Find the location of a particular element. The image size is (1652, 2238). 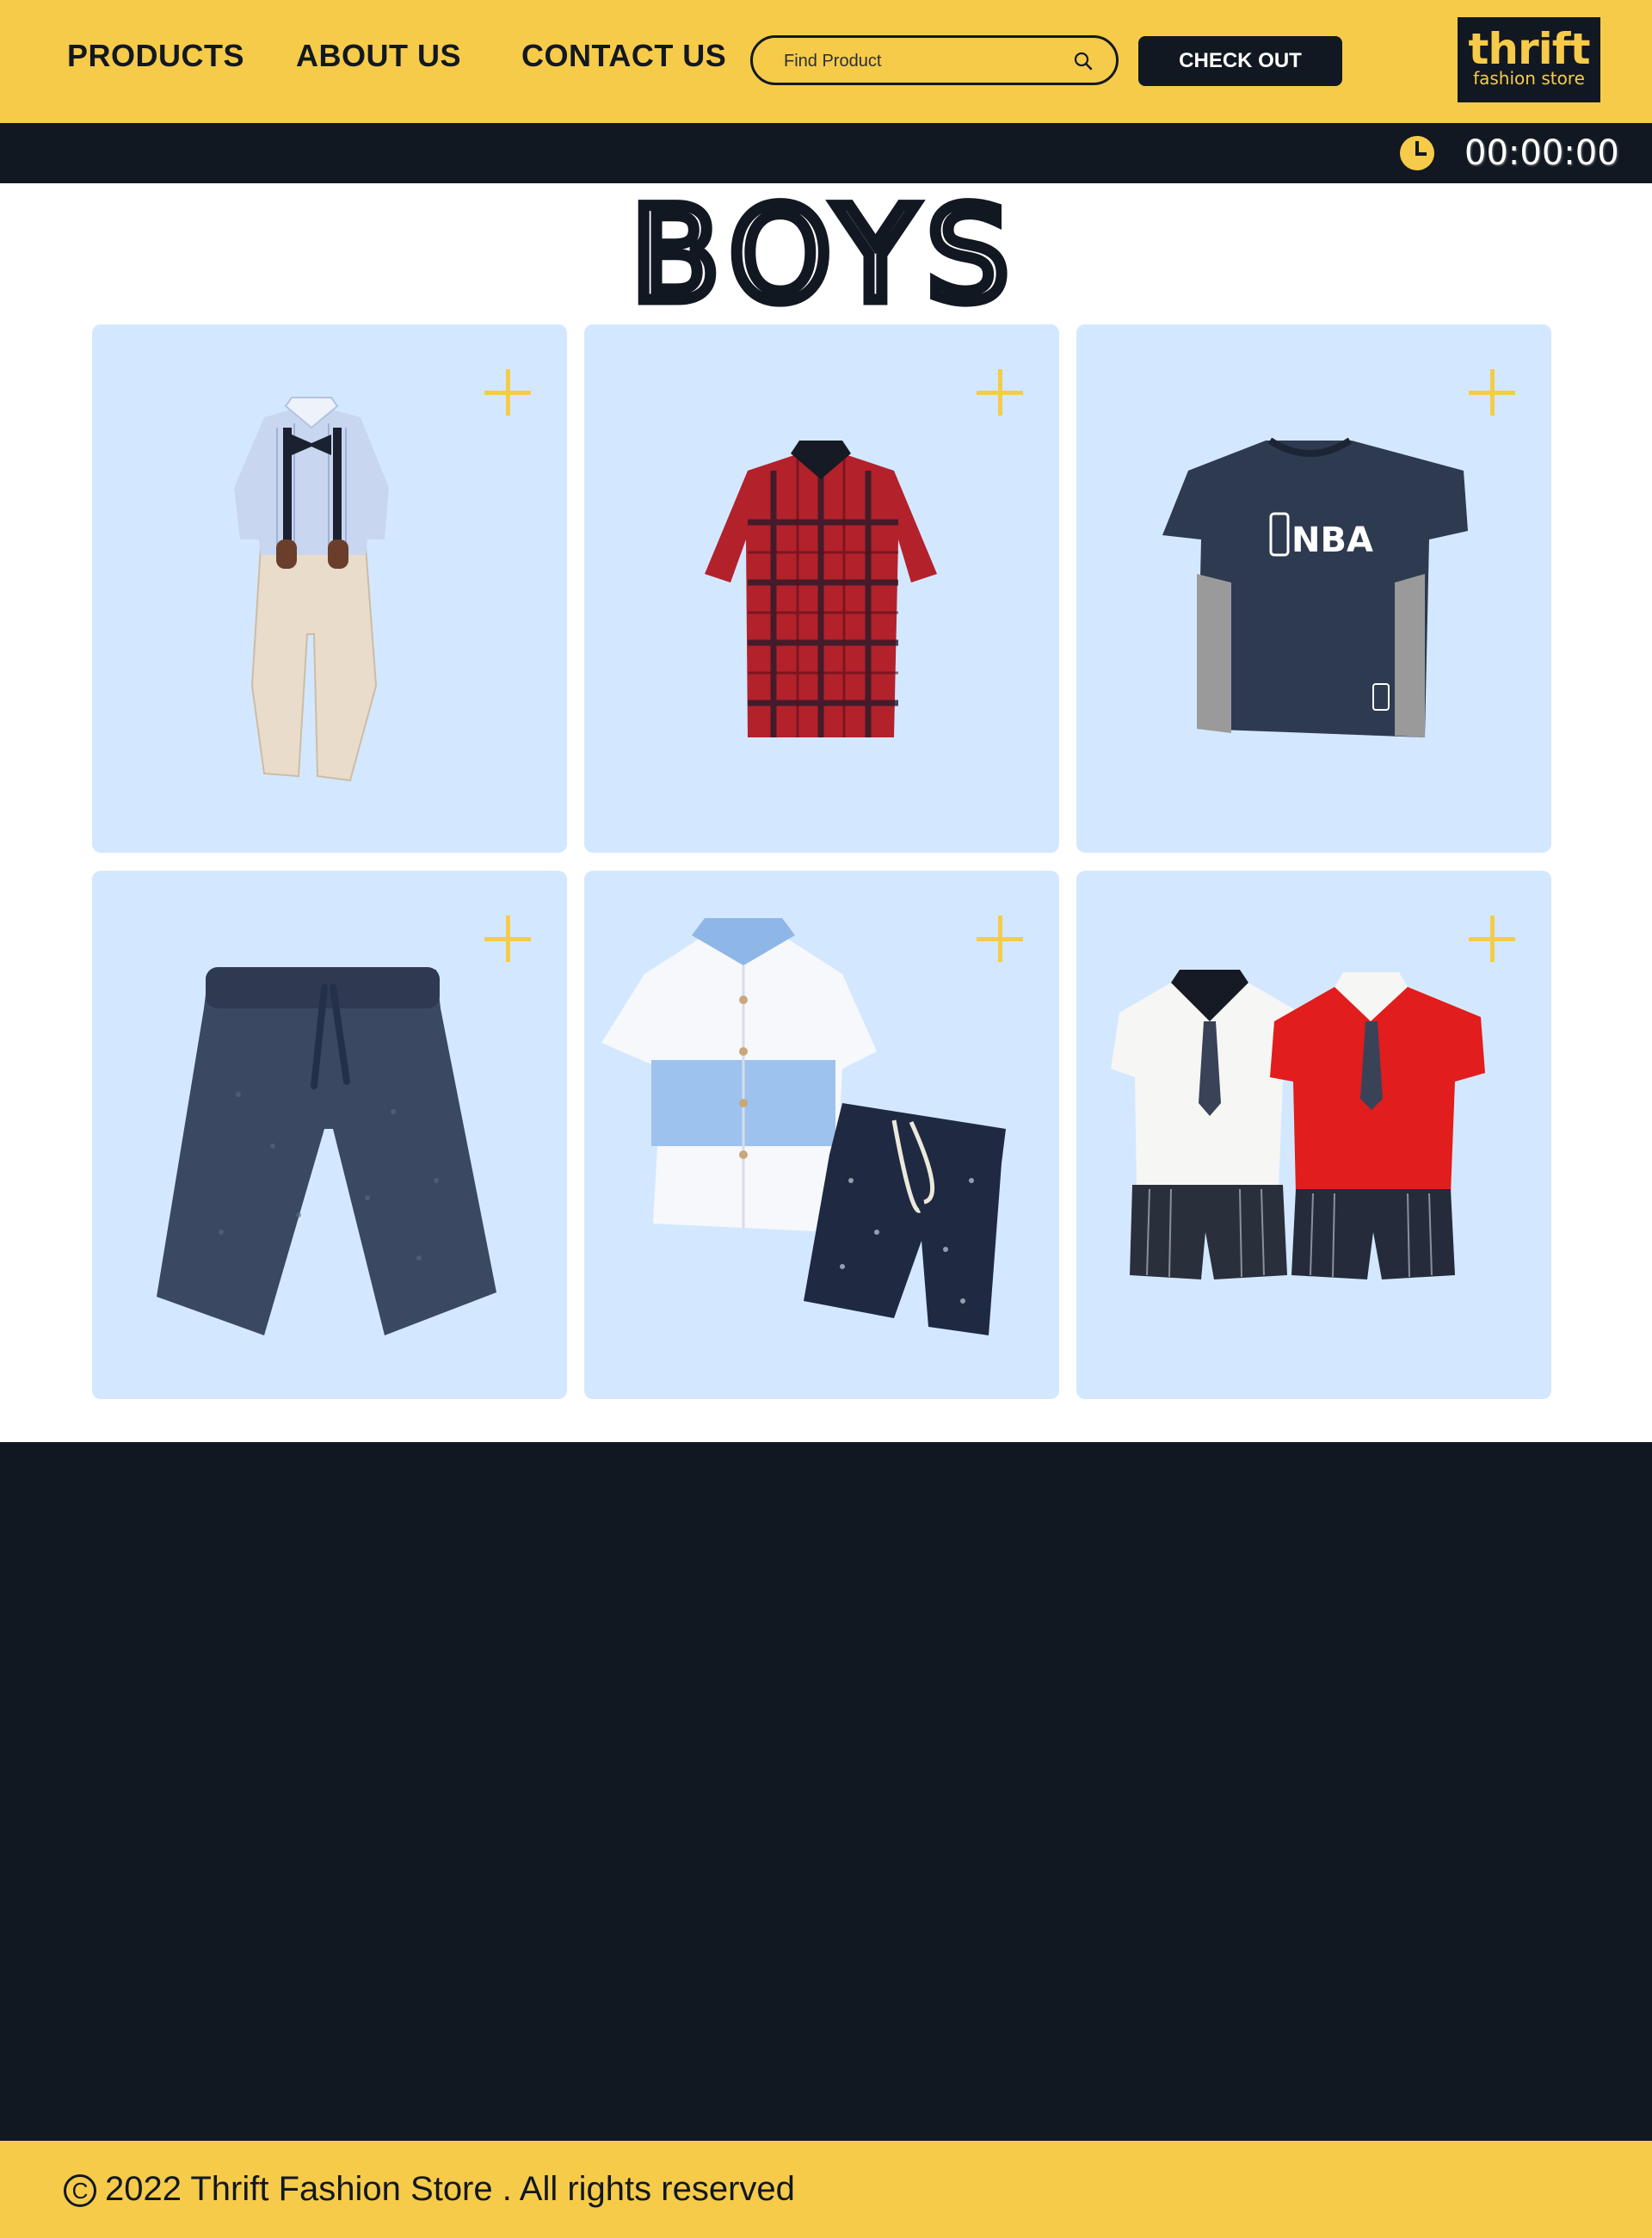

timer-display: 00:00:00 is located at coordinates (1541, 153).